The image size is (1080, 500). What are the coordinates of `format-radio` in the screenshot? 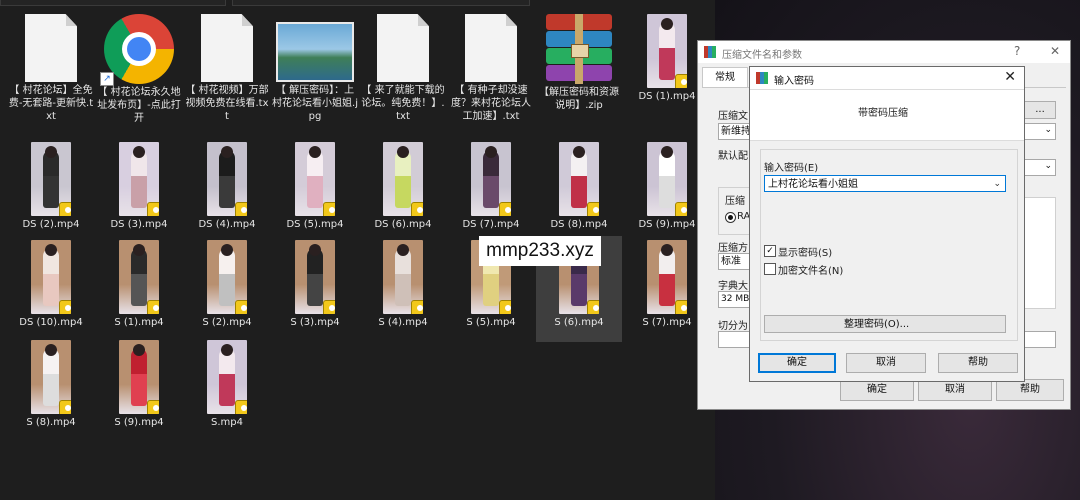 It's located at (730, 217).